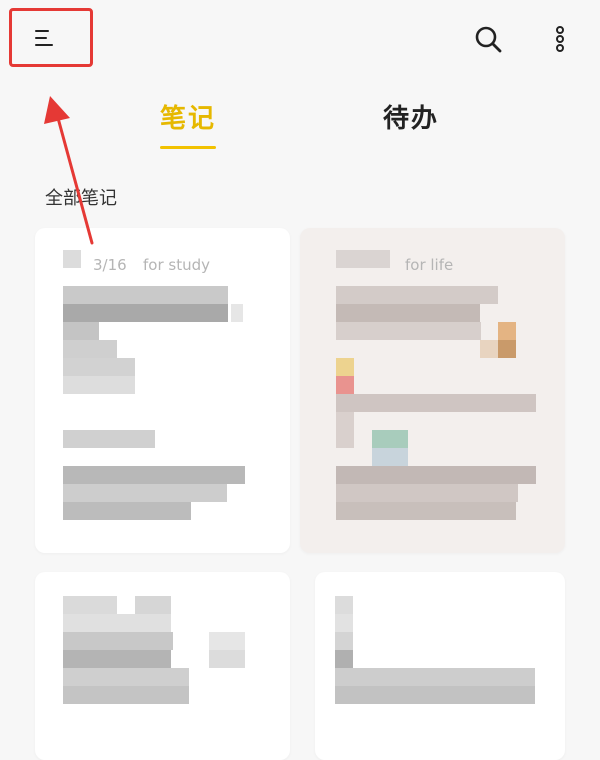 The height and width of the screenshot is (760, 600). Describe the element at coordinates (411, 116) in the screenshot. I see `tab-todo: 待办` at that location.